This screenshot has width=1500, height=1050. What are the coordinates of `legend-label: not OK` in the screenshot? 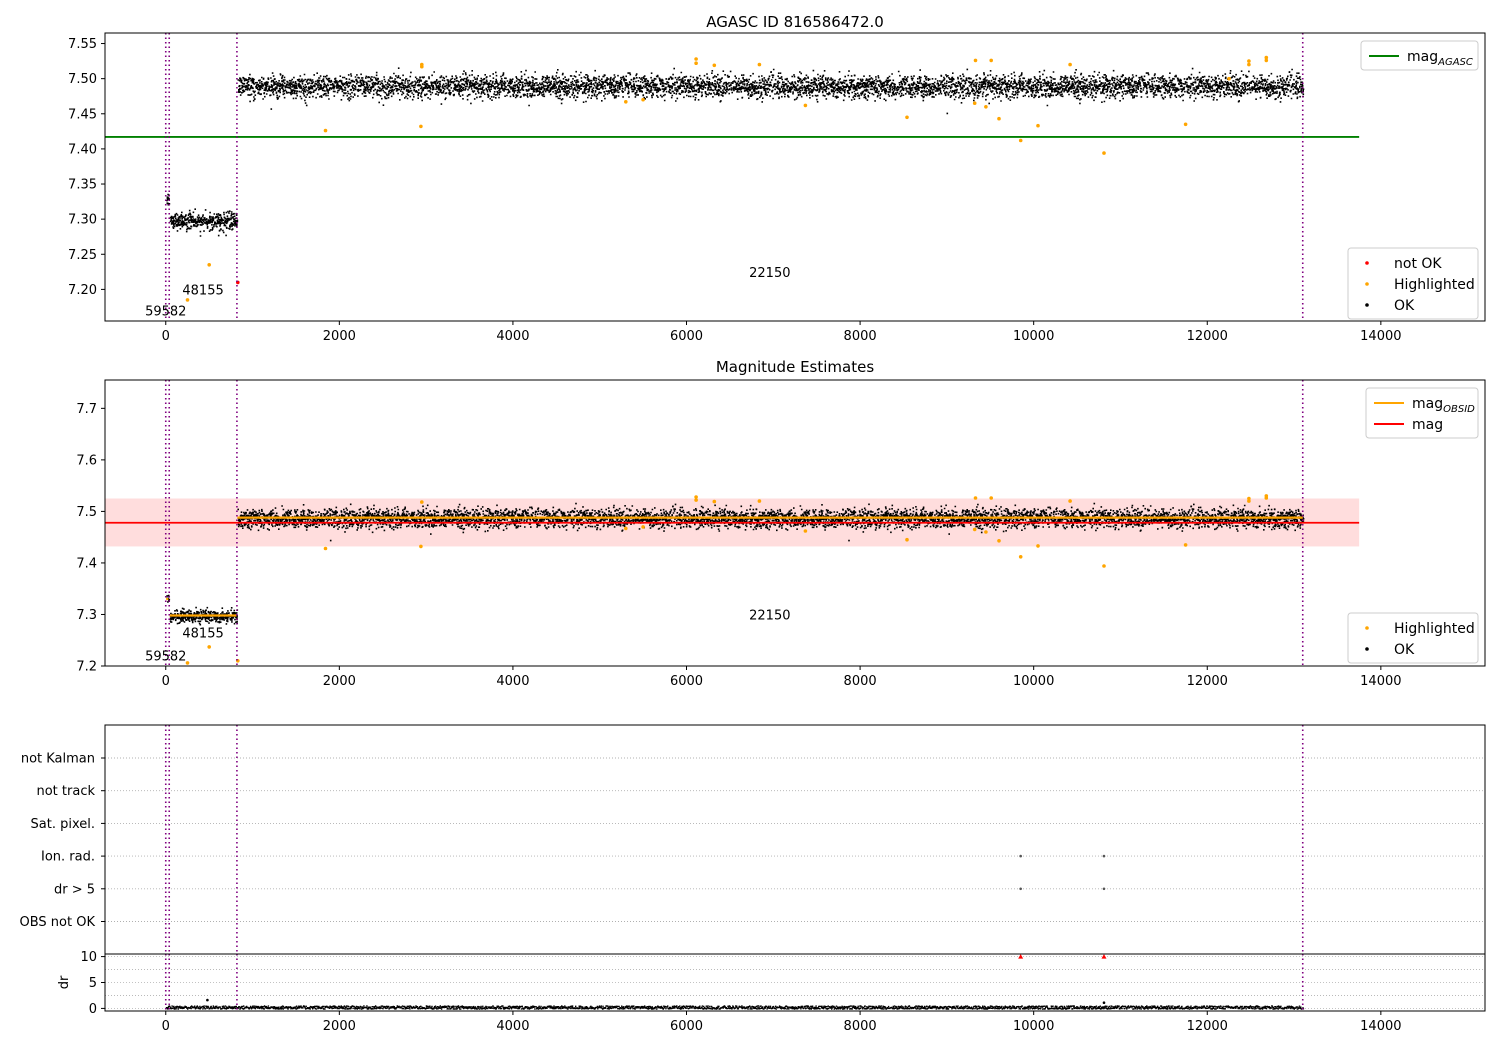 It's located at (1418, 264).